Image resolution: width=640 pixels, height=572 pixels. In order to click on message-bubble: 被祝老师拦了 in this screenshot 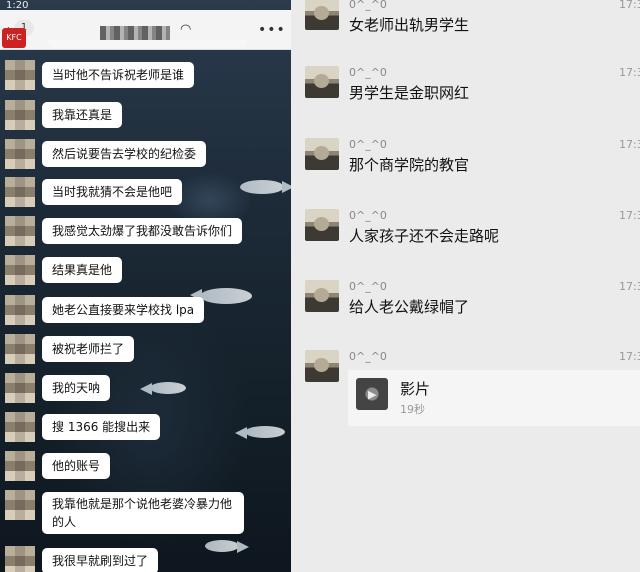, I will do `click(88, 349)`.